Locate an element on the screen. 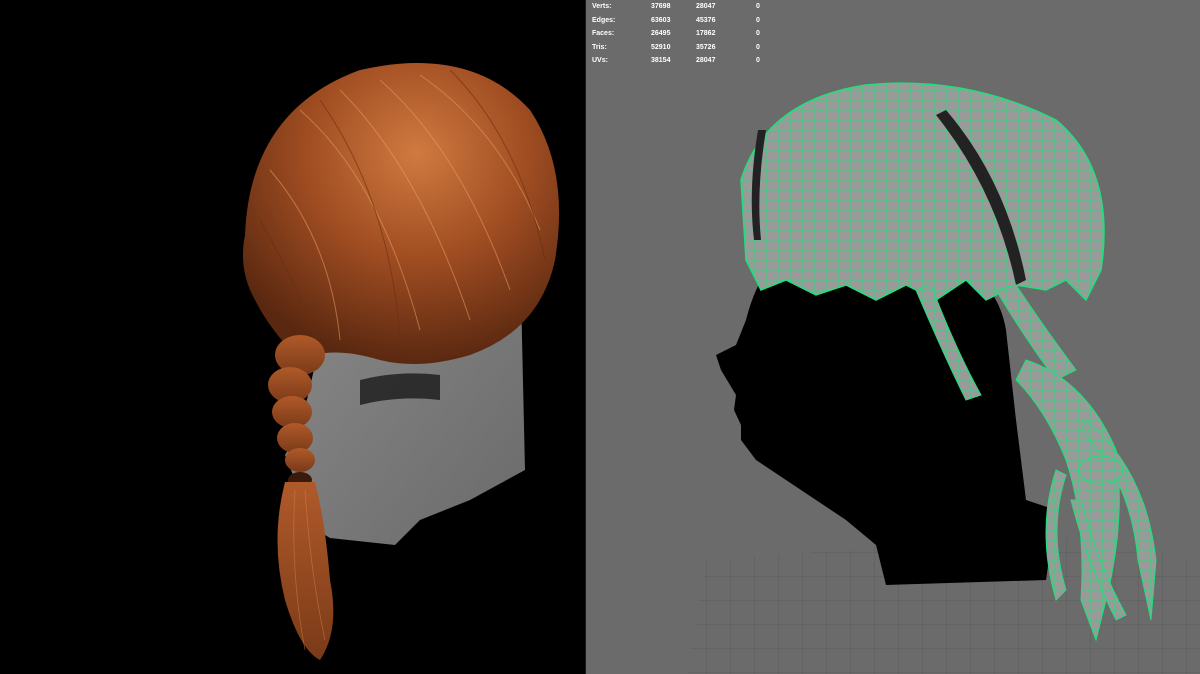  hud-label: Edges: is located at coordinates (604, 20).